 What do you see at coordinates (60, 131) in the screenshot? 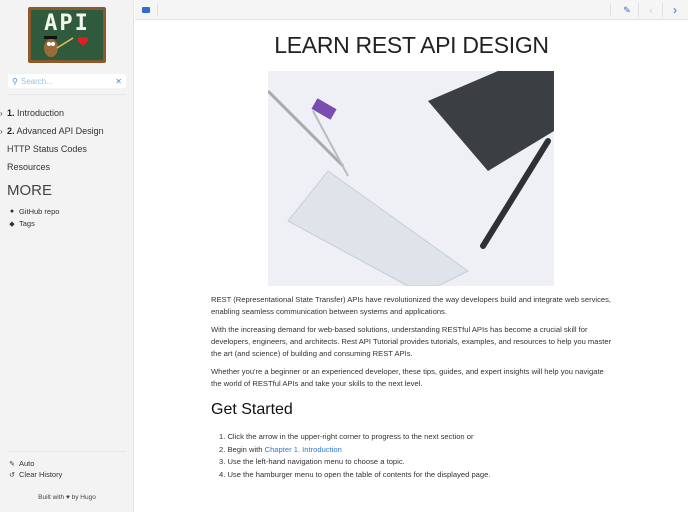
I see `nav-label: Advanced API Design` at bounding box center [60, 131].